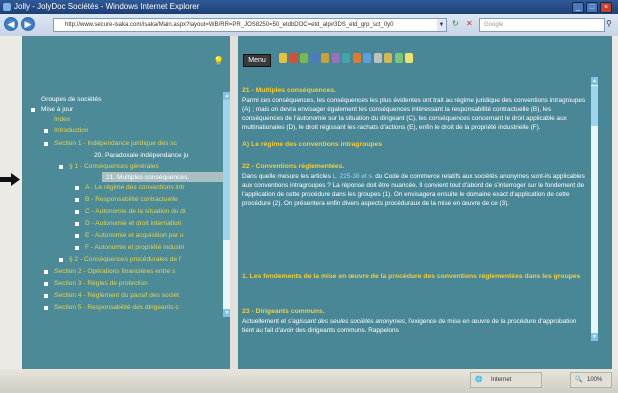  I want to click on tree-item: D - Autonomie et droit internation, so click(154, 223).